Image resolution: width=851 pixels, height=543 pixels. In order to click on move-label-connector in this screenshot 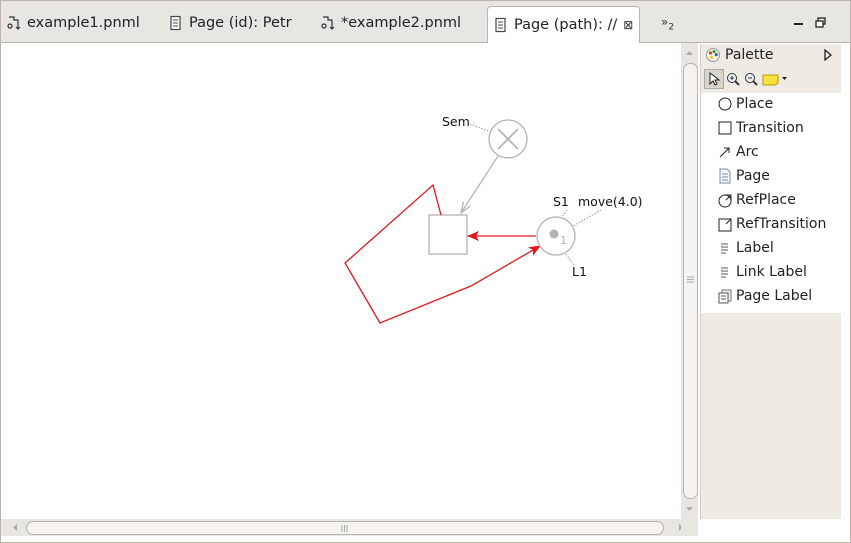, I will do `click(587, 218)`.